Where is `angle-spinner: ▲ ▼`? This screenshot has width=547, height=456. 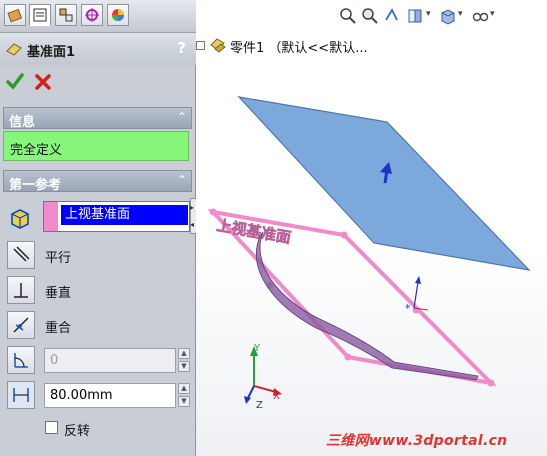 angle-spinner: ▲ ▼ is located at coordinates (184, 360).